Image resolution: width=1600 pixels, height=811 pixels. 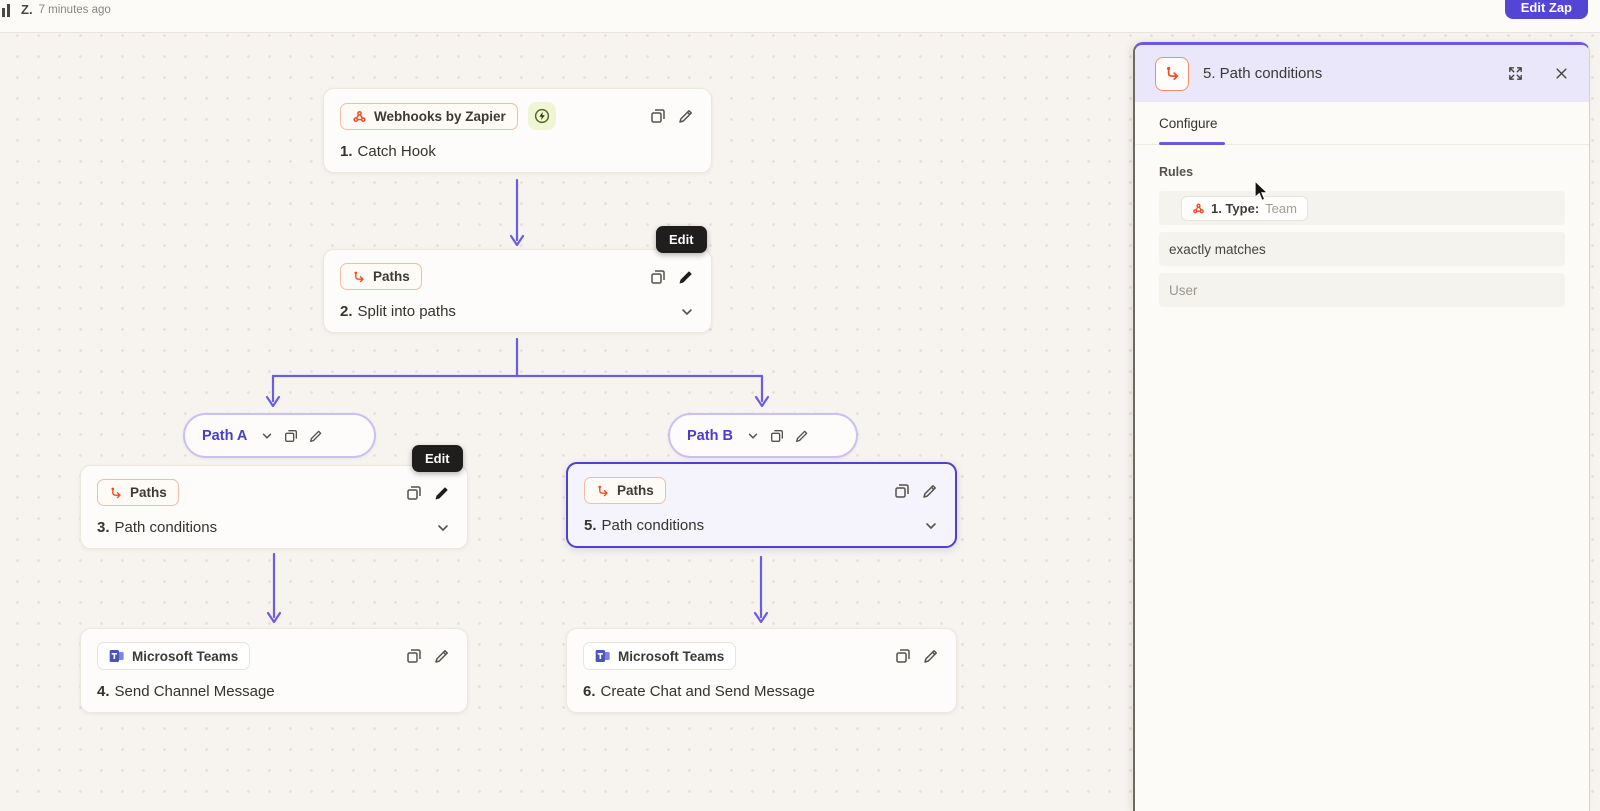 What do you see at coordinates (761, 505) in the screenshot?
I see `step-node-5-path-conditions: Paths 5. Path conditions` at bounding box center [761, 505].